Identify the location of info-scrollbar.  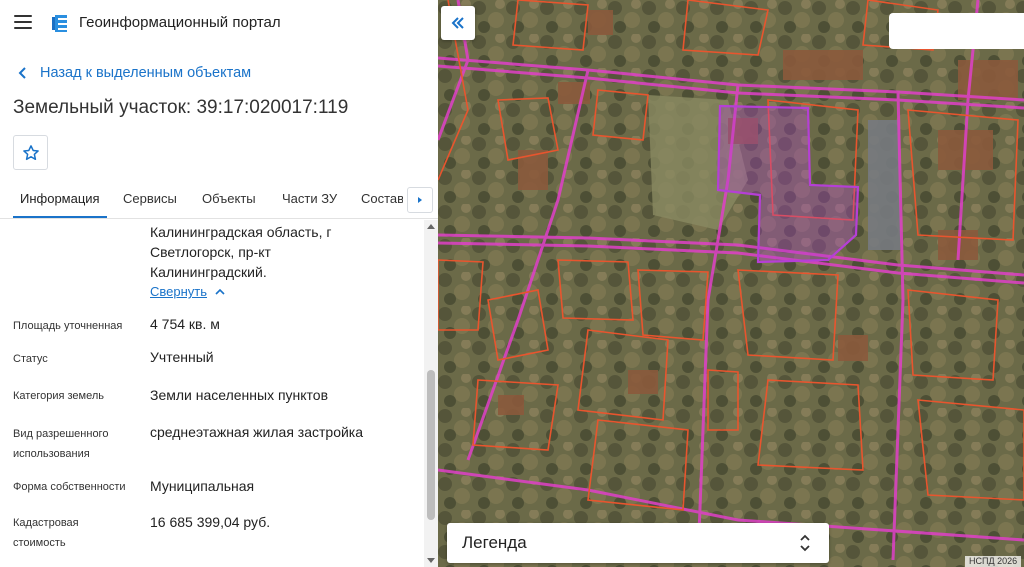
(431, 393).